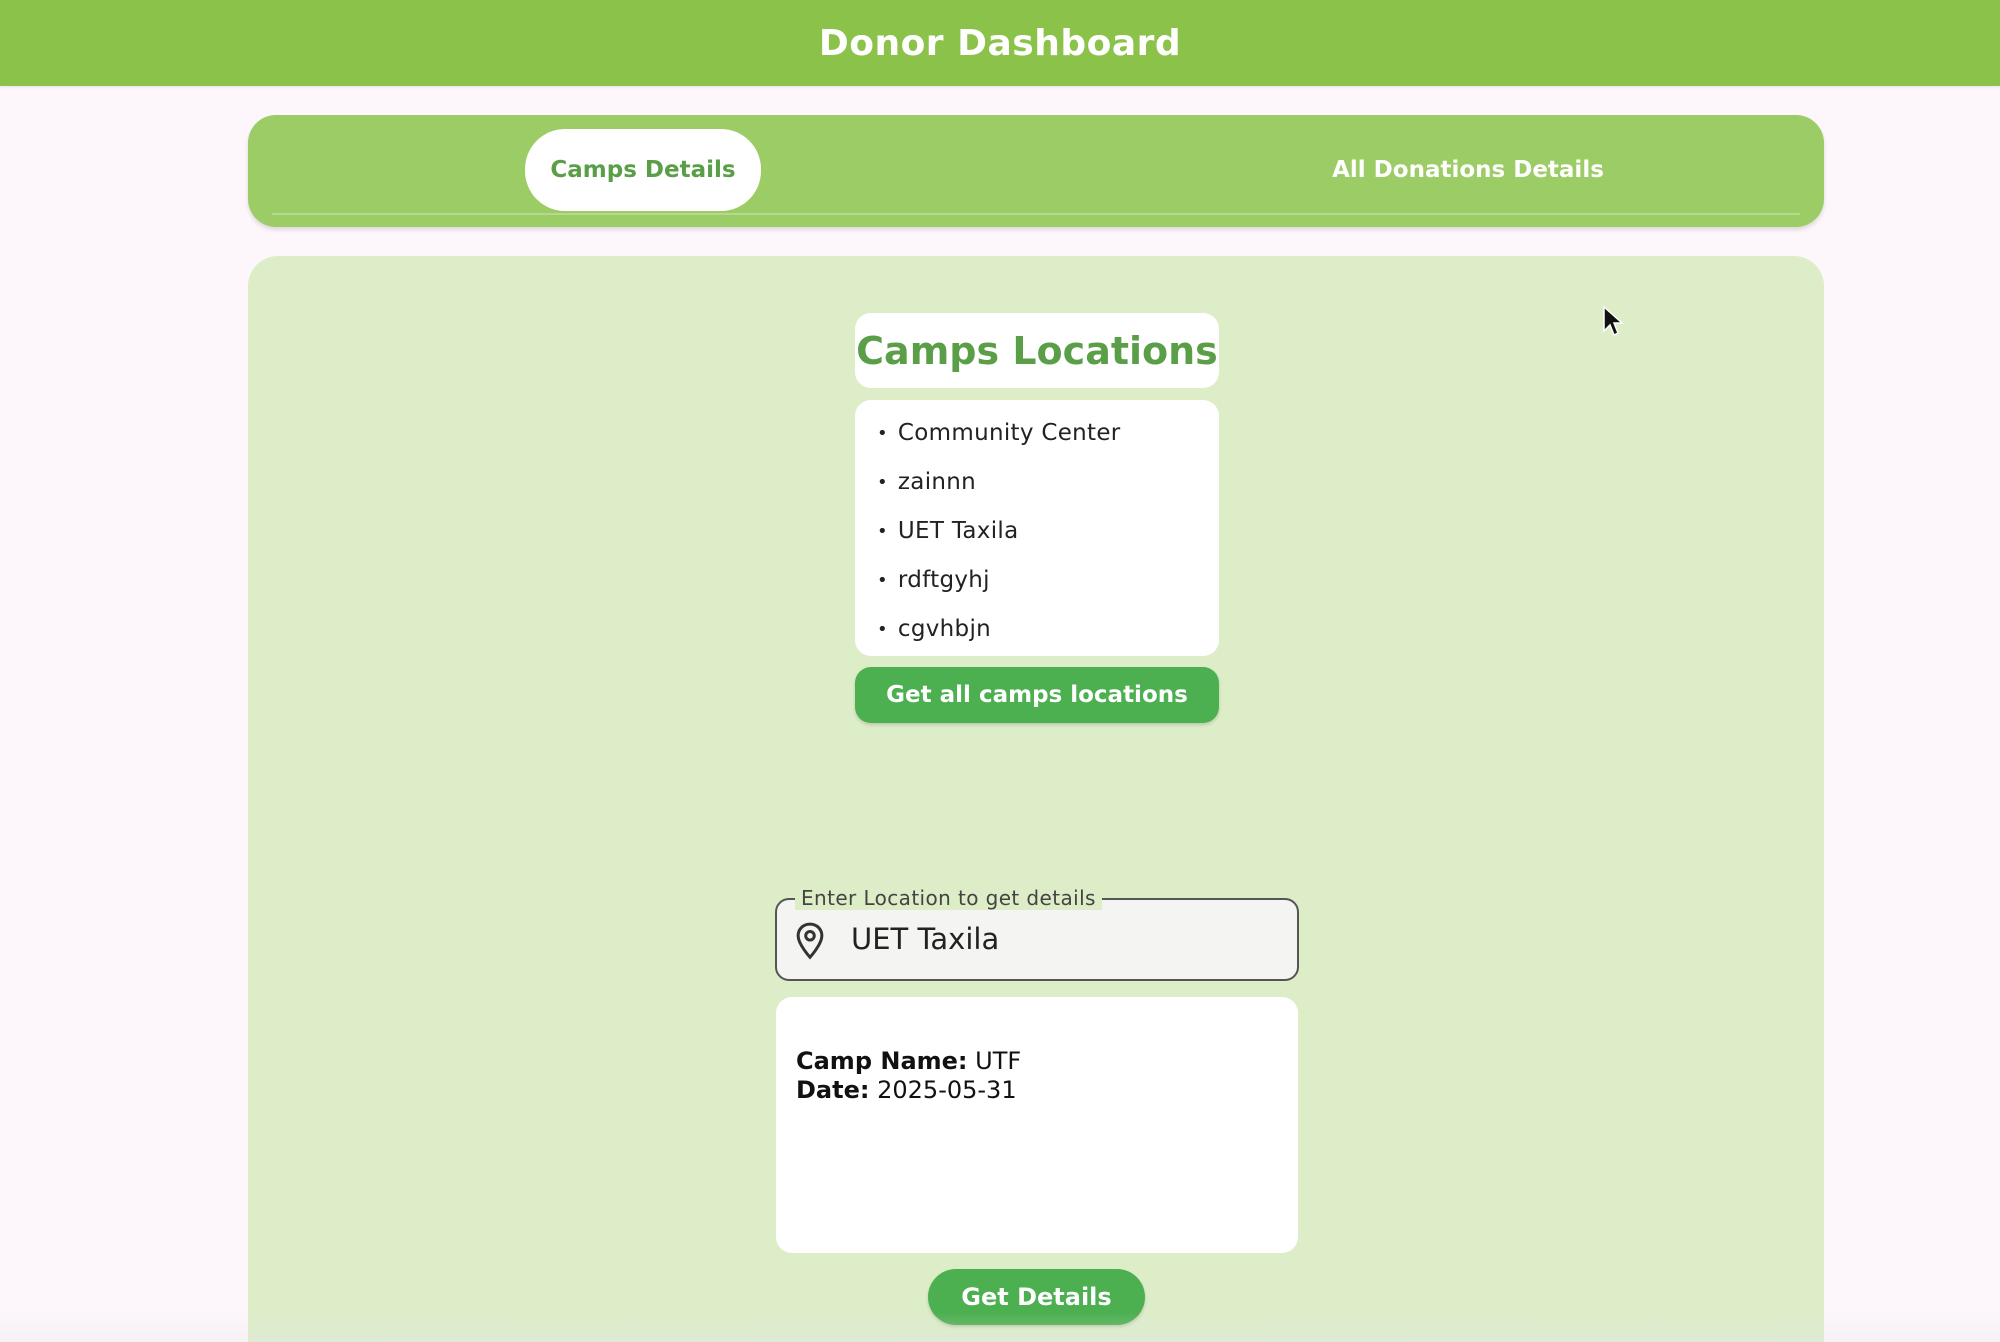 The image size is (2000, 1342). What do you see at coordinates (1061, 939) in the screenshot?
I see `location-input` at bounding box center [1061, 939].